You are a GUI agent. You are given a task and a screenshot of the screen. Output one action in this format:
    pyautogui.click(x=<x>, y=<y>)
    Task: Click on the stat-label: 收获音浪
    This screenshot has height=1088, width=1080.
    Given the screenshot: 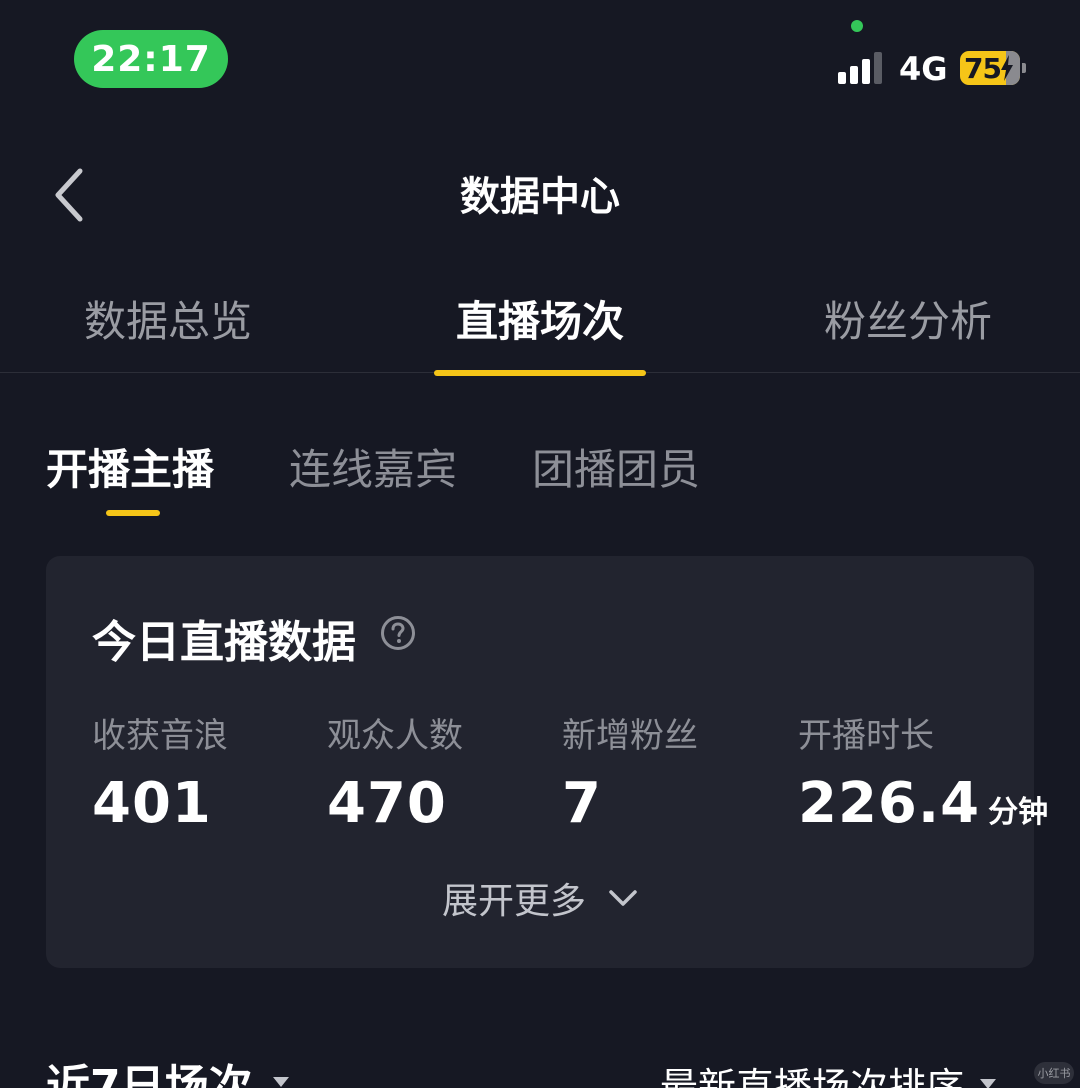 What is the action you would take?
    pyautogui.click(x=160, y=736)
    